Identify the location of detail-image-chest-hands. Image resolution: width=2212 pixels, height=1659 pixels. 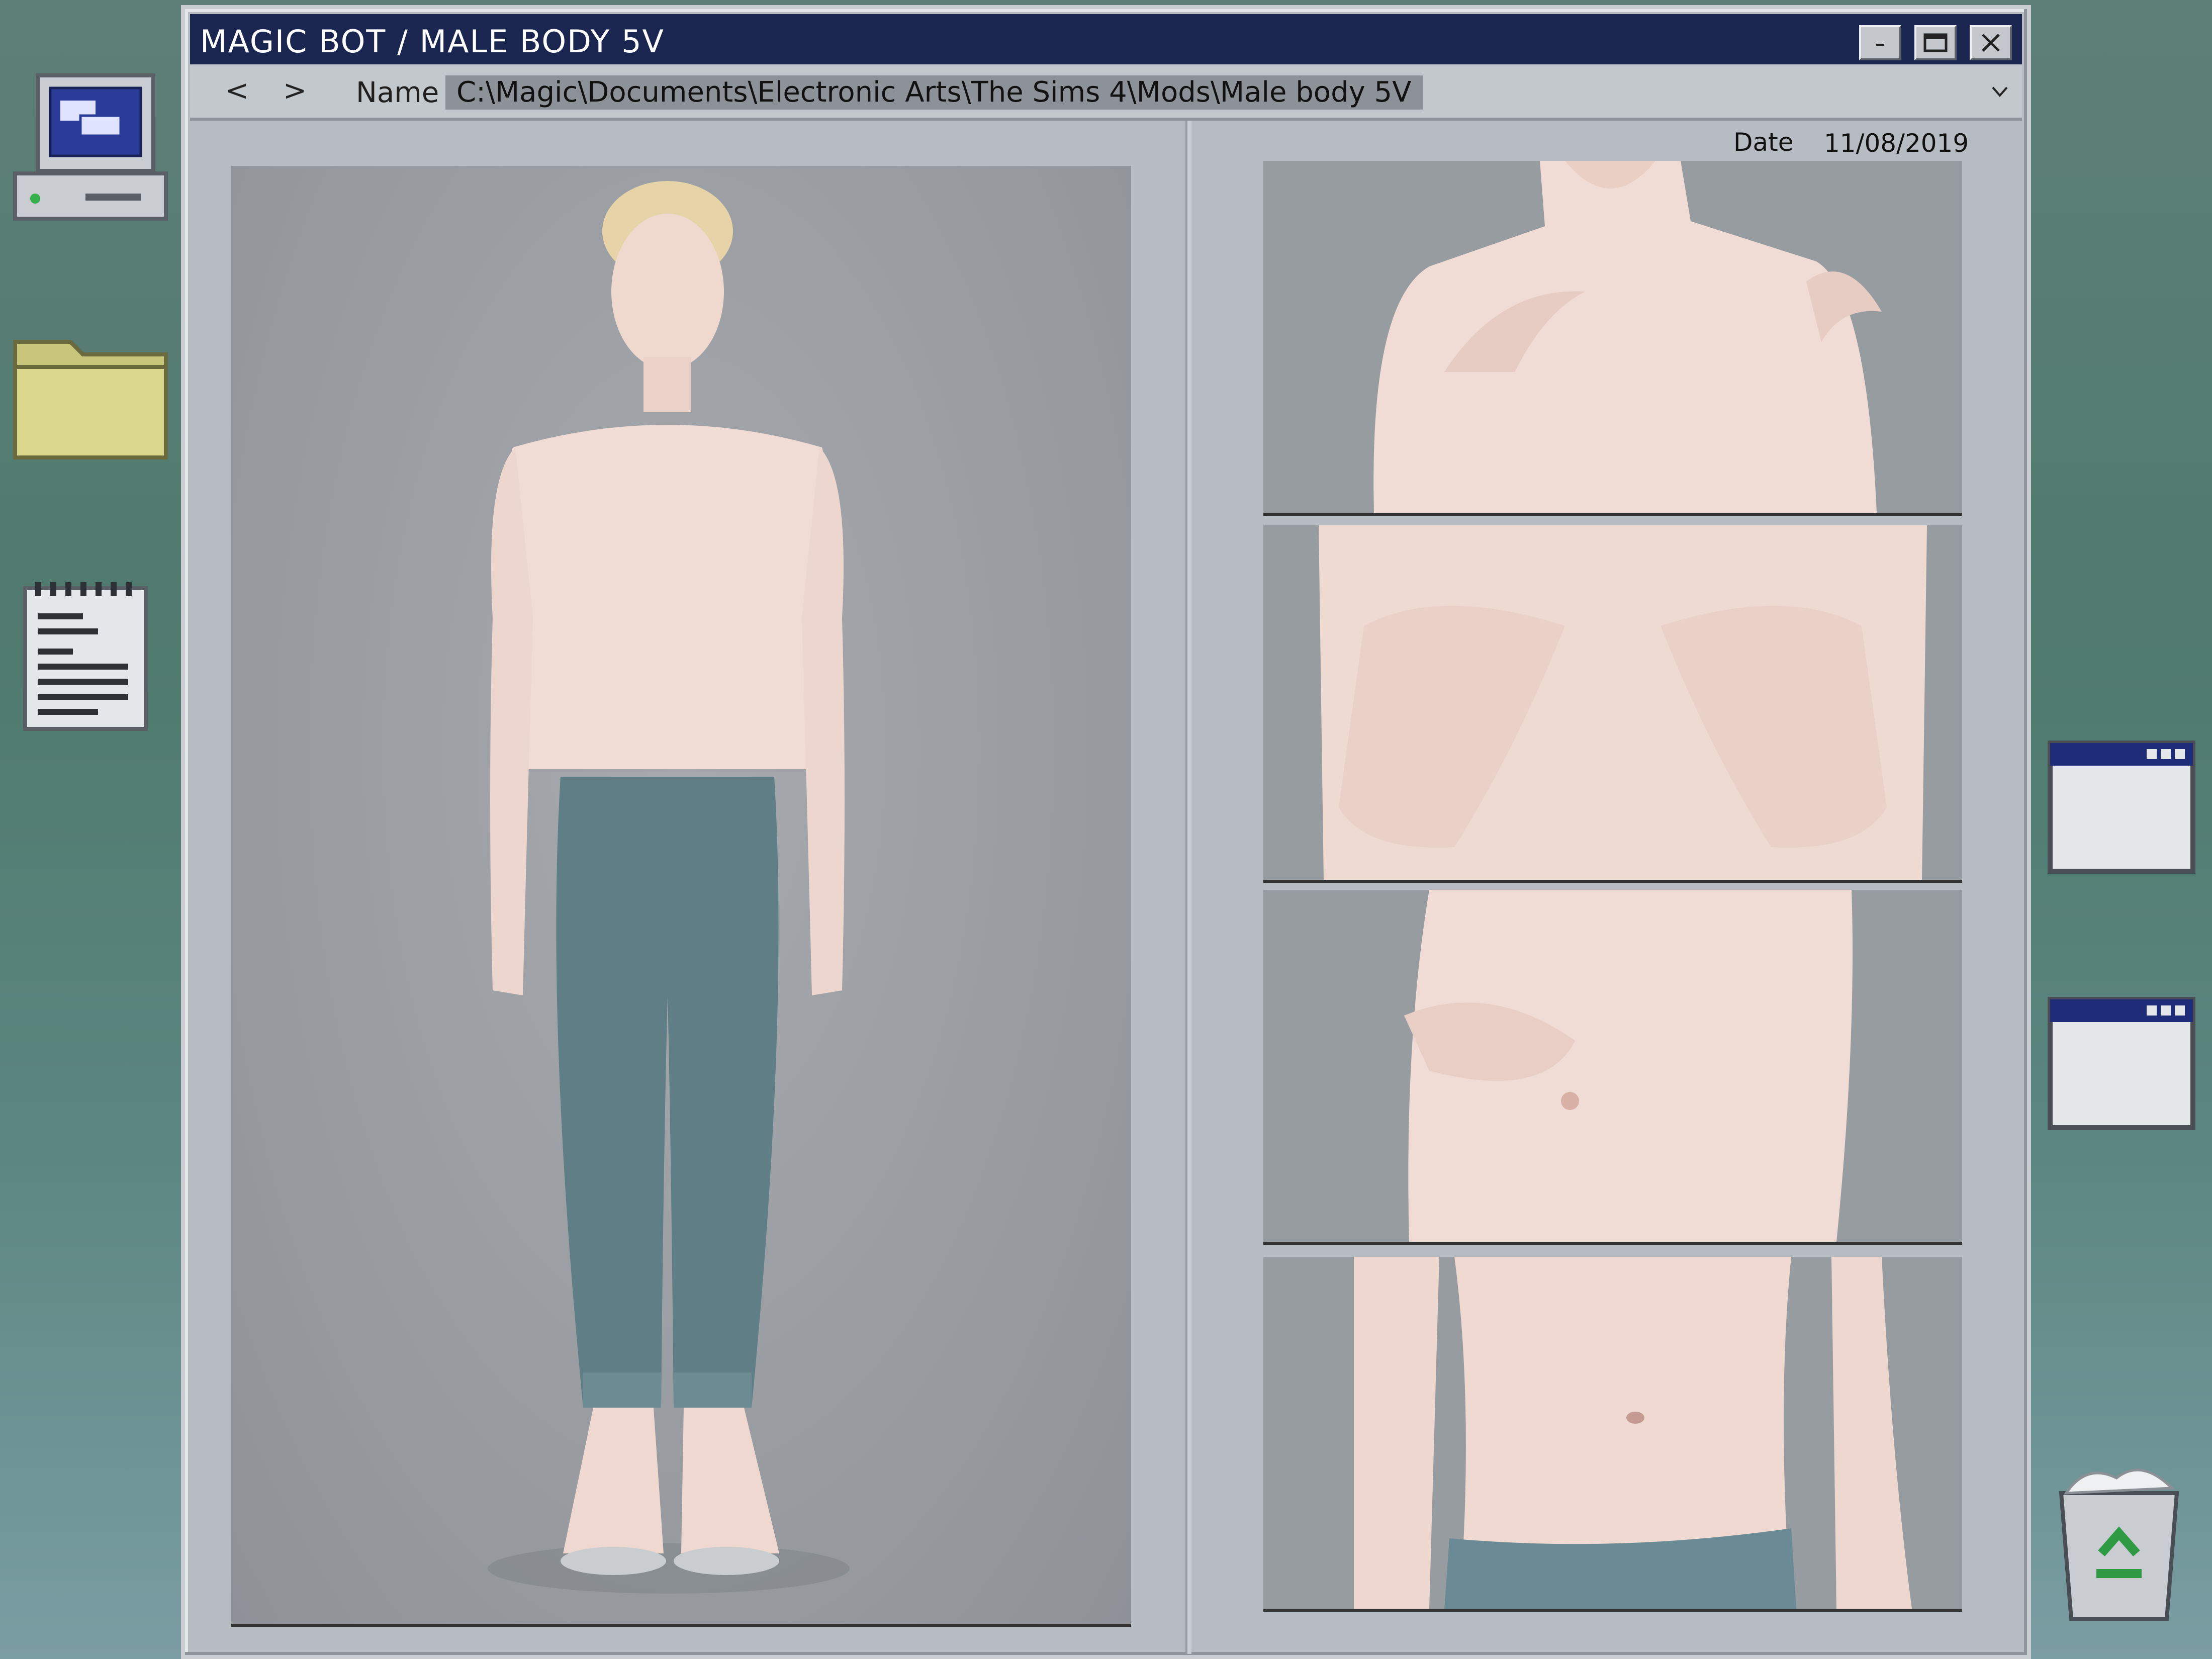
(1612, 704).